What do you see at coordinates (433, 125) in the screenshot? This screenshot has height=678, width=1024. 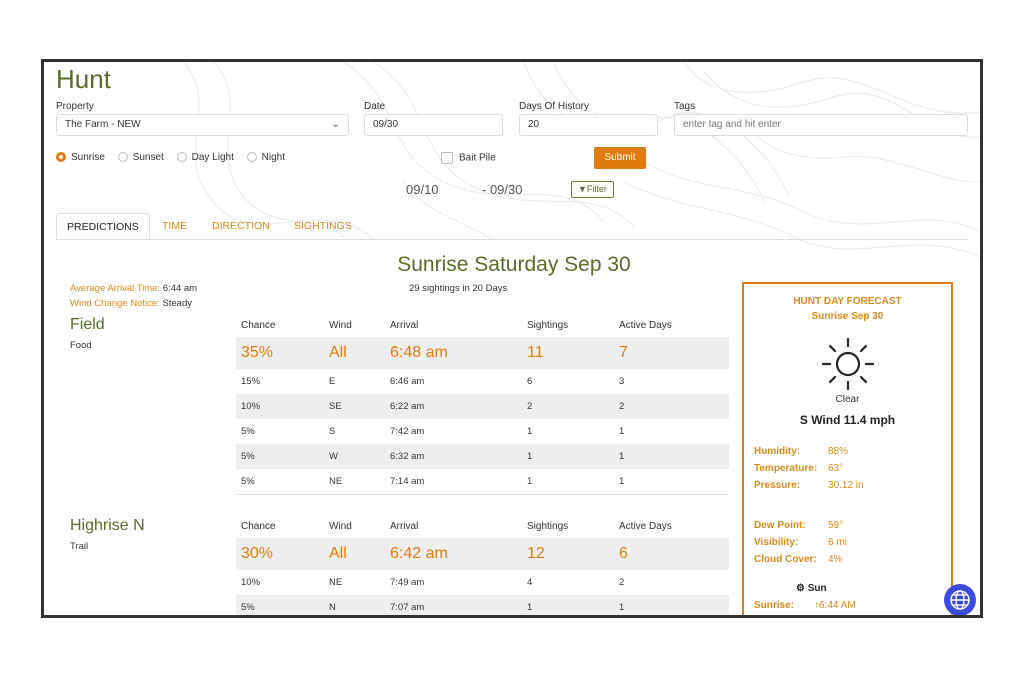 I see `date-input: 09/30` at bounding box center [433, 125].